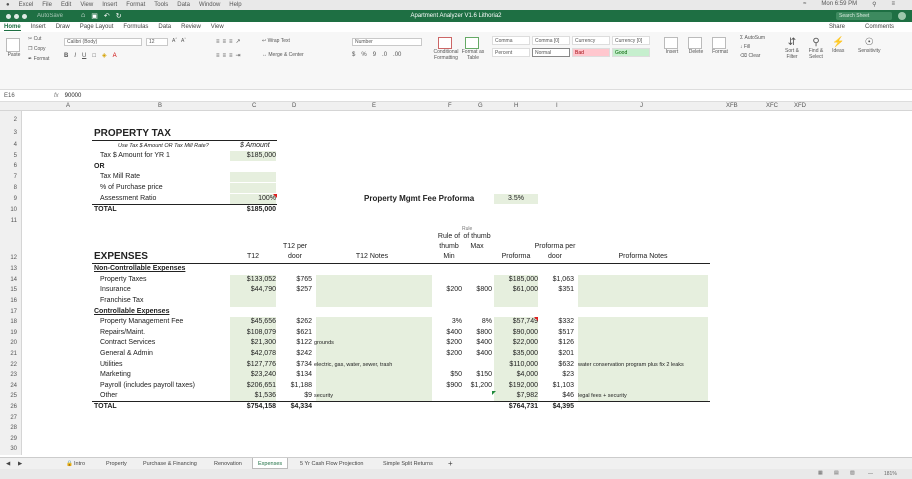 Image resolution: width=912 pixels, height=479 pixels. I want to click on column-header-xfd: XFD, so click(800, 106).